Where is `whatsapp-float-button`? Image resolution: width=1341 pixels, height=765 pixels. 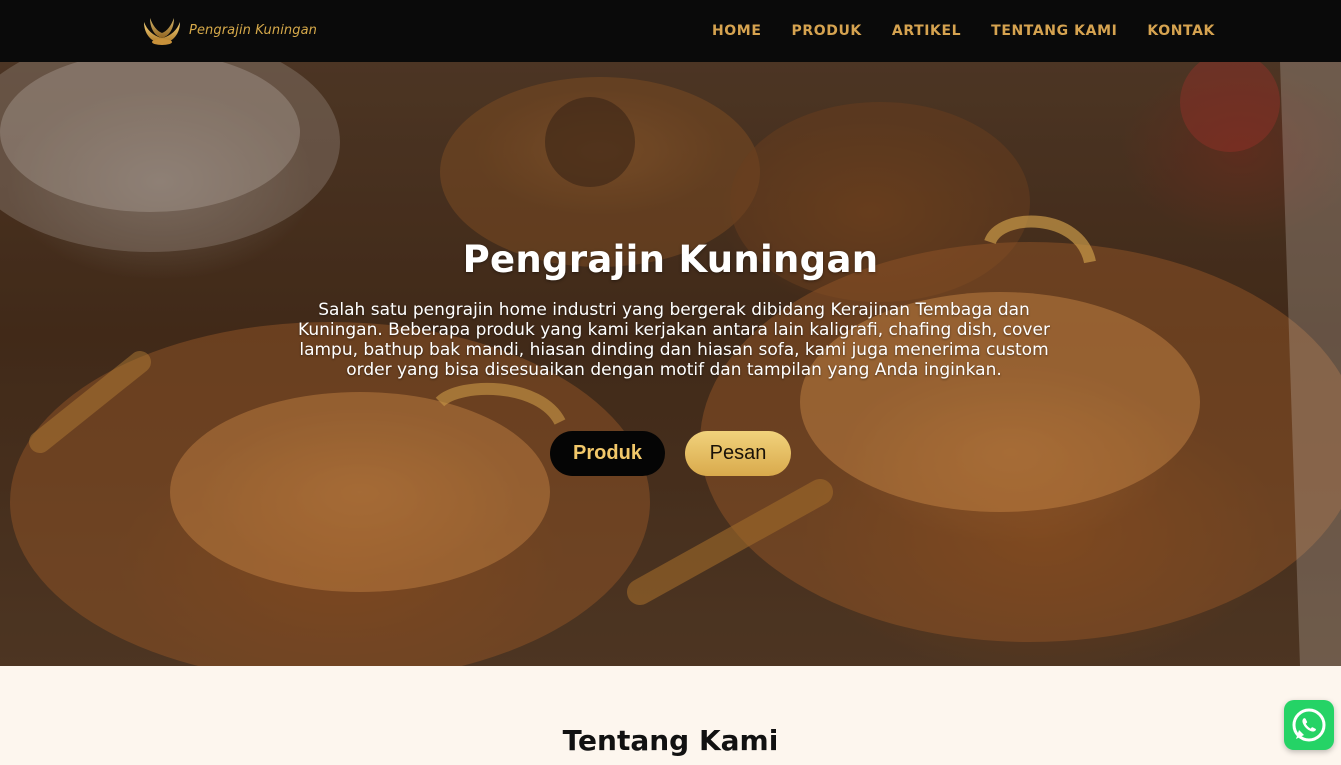
whatsapp-float-button is located at coordinates (1309, 725).